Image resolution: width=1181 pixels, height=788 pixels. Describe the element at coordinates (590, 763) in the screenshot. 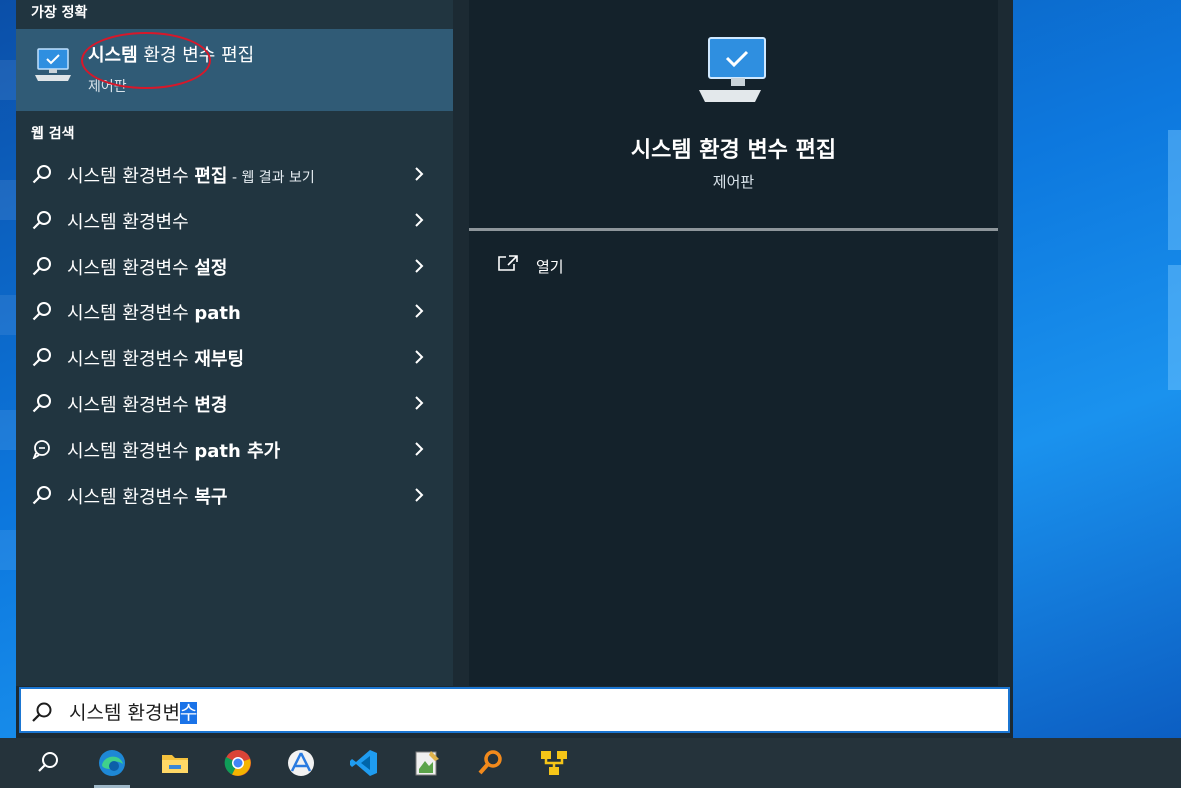

I see `taskbar` at that location.